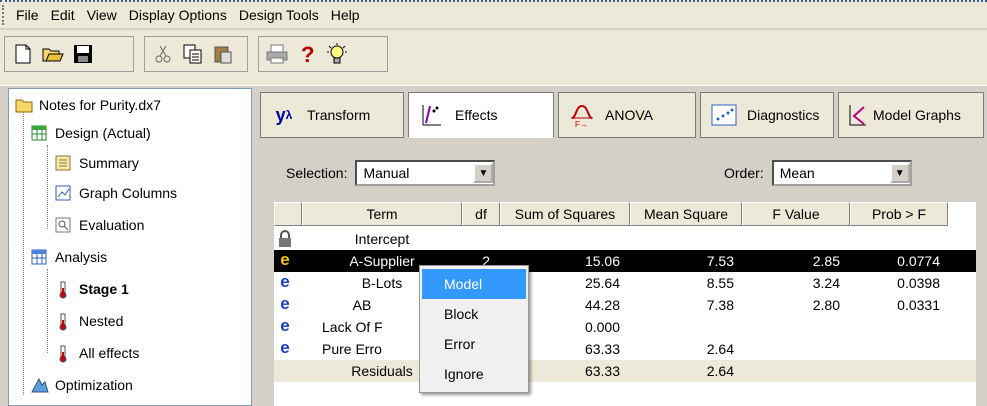 This screenshot has height=406, width=987. Describe the element at coordinates (112, 225) in the screenshot. I see `tree-evaluation-label: Evaluation` at that location.